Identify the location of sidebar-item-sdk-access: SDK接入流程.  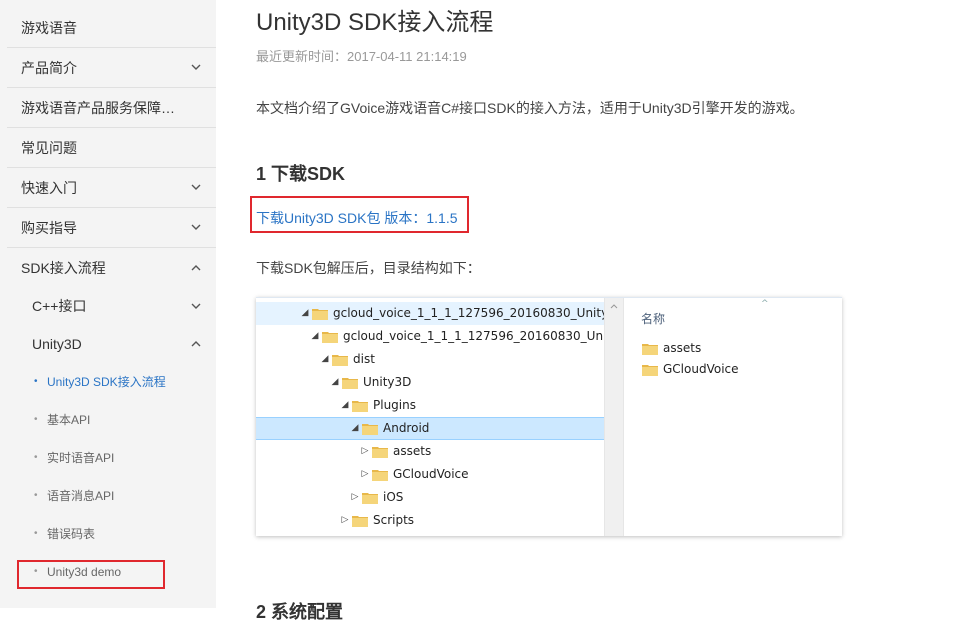
(111, 268).